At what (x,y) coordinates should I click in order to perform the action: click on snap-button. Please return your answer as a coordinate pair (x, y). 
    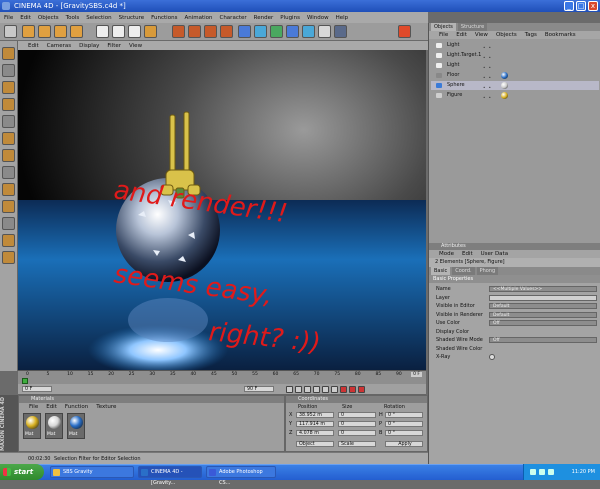
    Looking at the image, I should click on (8, 206).